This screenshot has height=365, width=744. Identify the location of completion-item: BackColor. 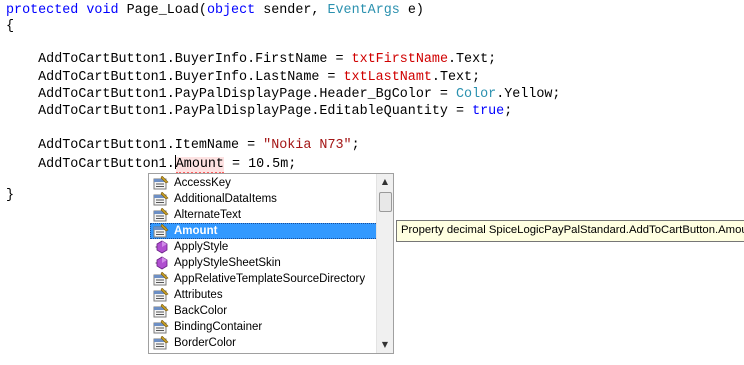
(264, 311).